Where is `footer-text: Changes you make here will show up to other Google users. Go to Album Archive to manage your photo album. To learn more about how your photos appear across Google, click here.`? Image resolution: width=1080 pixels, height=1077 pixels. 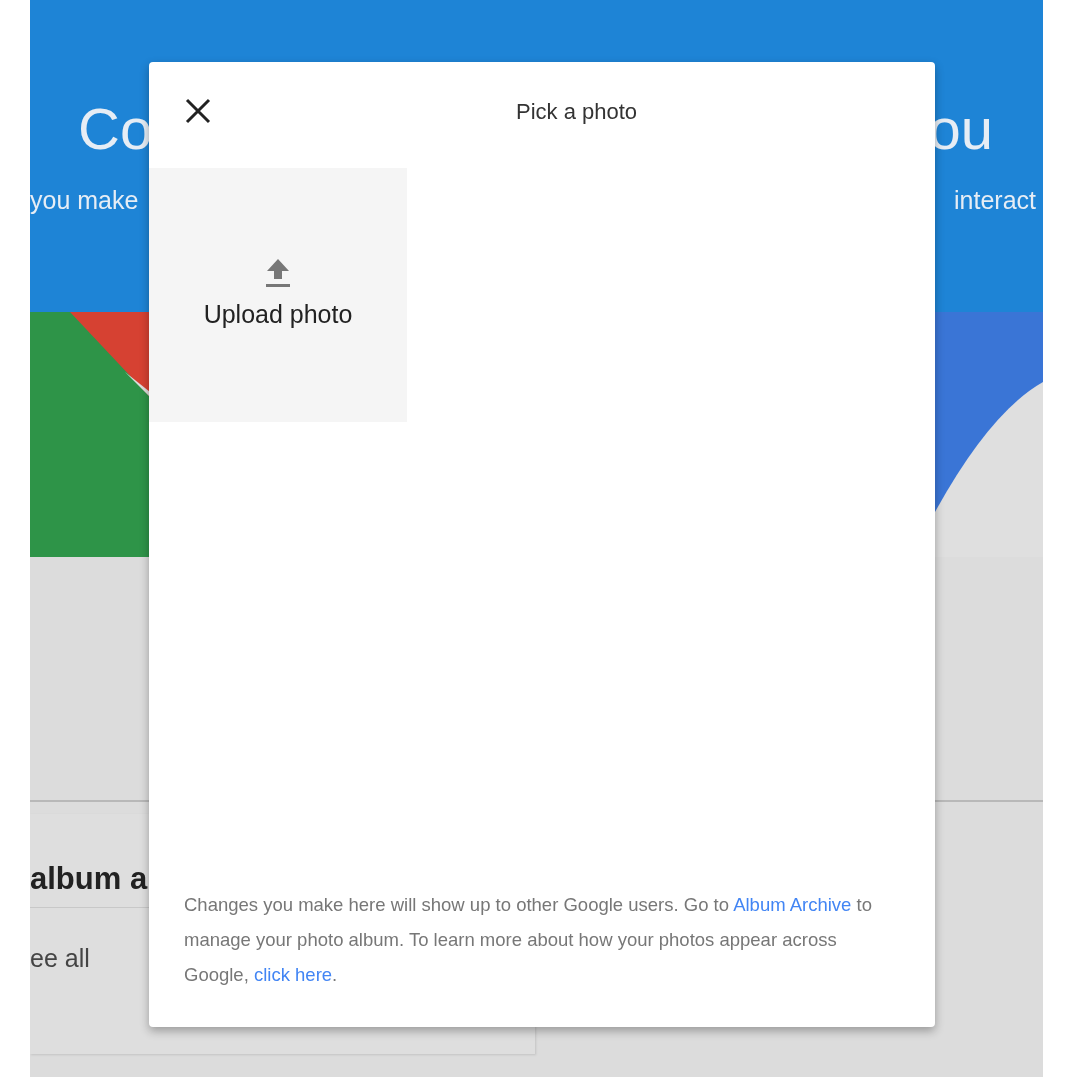 footer-text: Changes you make here will show up to other Google users. Go to Album Archive to manage your photo album. To learn more about how your photos appear across Google, click here. is located at coordinates (528, 940).